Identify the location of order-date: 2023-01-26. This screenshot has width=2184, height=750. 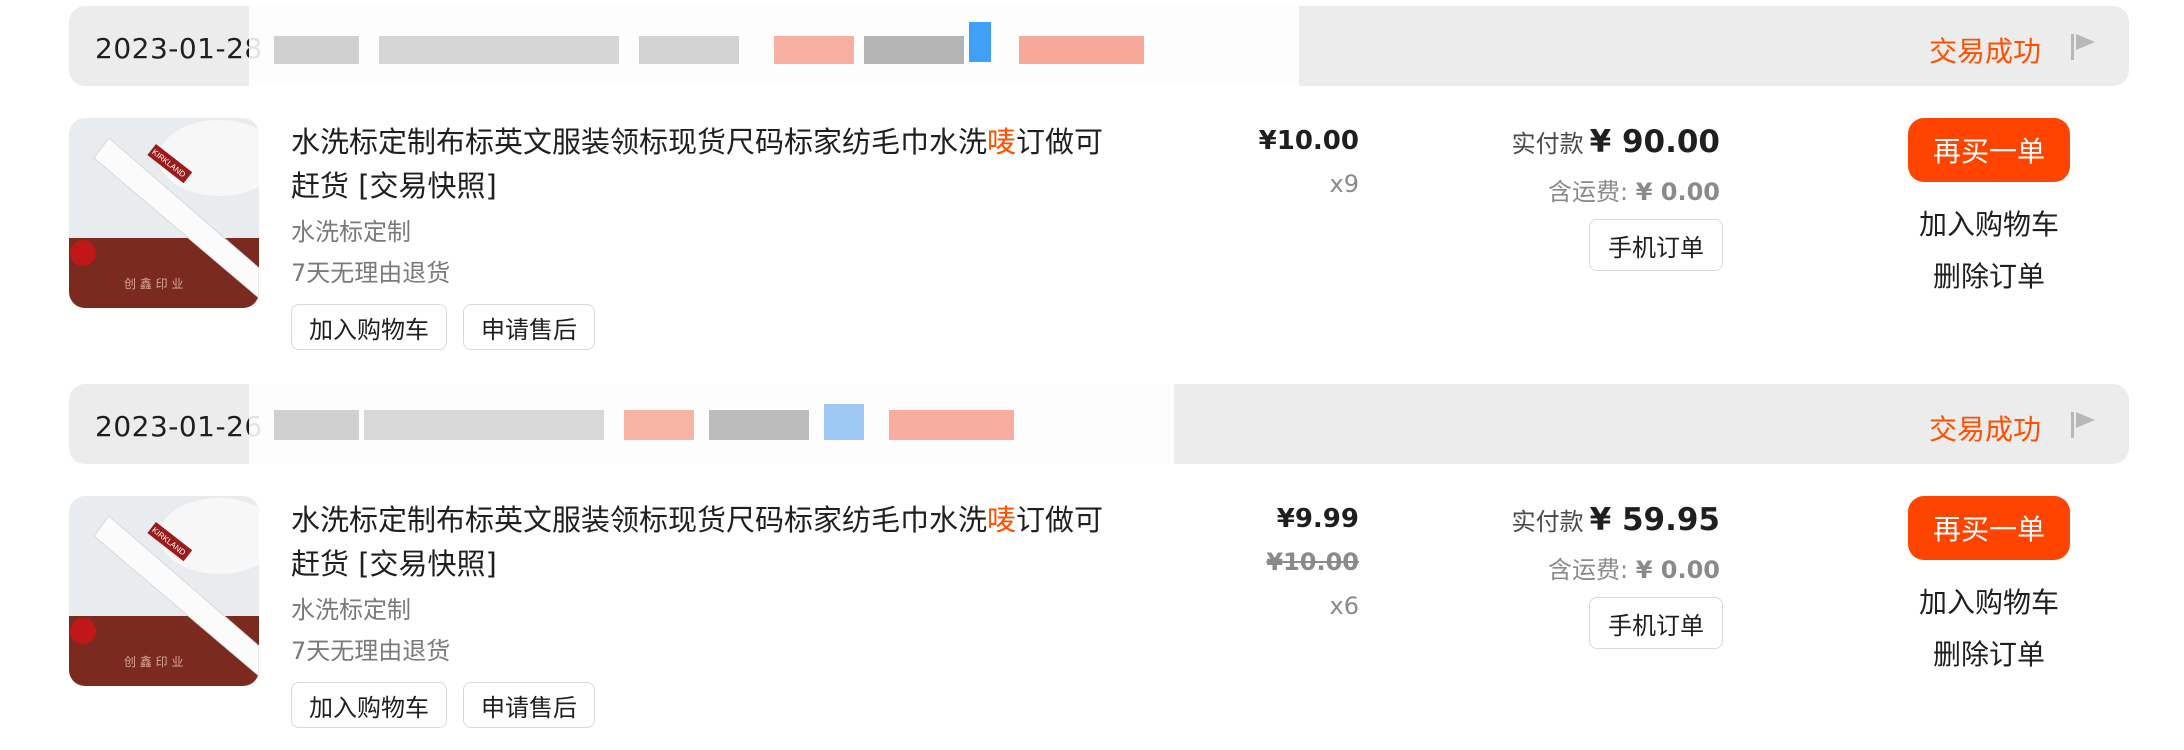
(179, 426).